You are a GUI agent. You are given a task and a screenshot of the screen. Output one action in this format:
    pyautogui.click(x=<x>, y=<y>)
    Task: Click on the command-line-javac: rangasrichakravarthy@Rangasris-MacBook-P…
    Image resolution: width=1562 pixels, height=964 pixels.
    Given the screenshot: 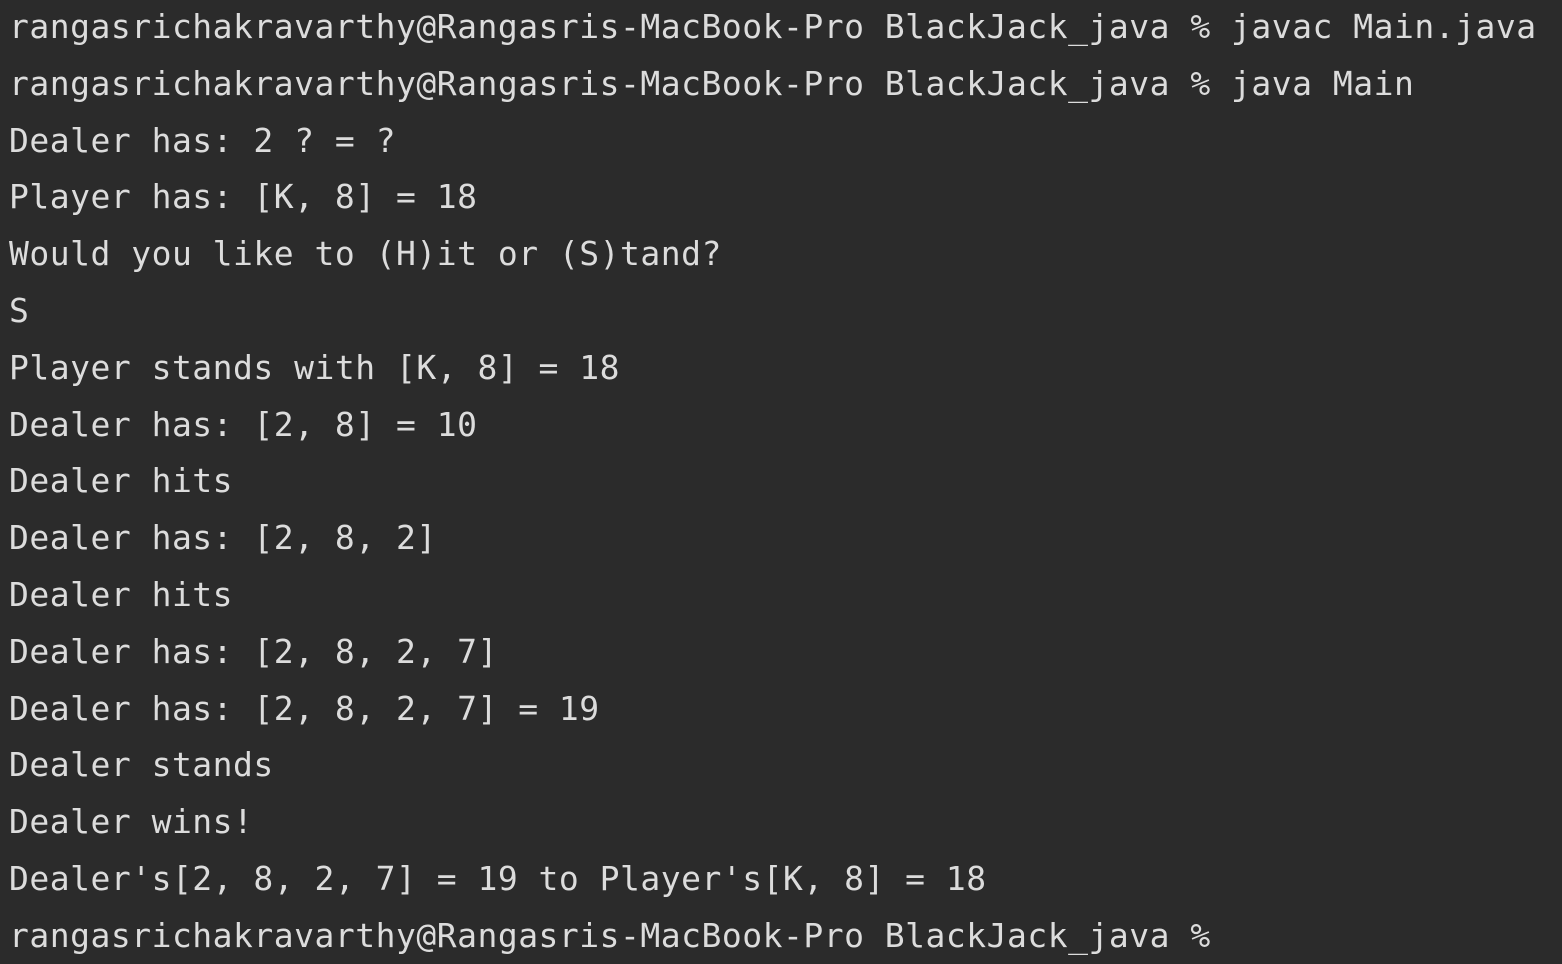 What is the action you would take?
    pyautogui.click(x=773, y=26)
    